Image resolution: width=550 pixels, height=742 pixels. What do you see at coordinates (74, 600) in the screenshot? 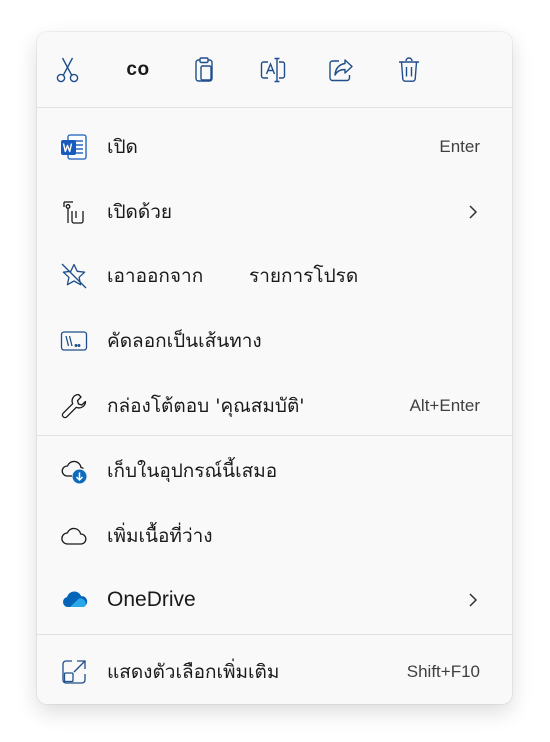
I see `onedrive-icon` at bounding box center [74, 600].